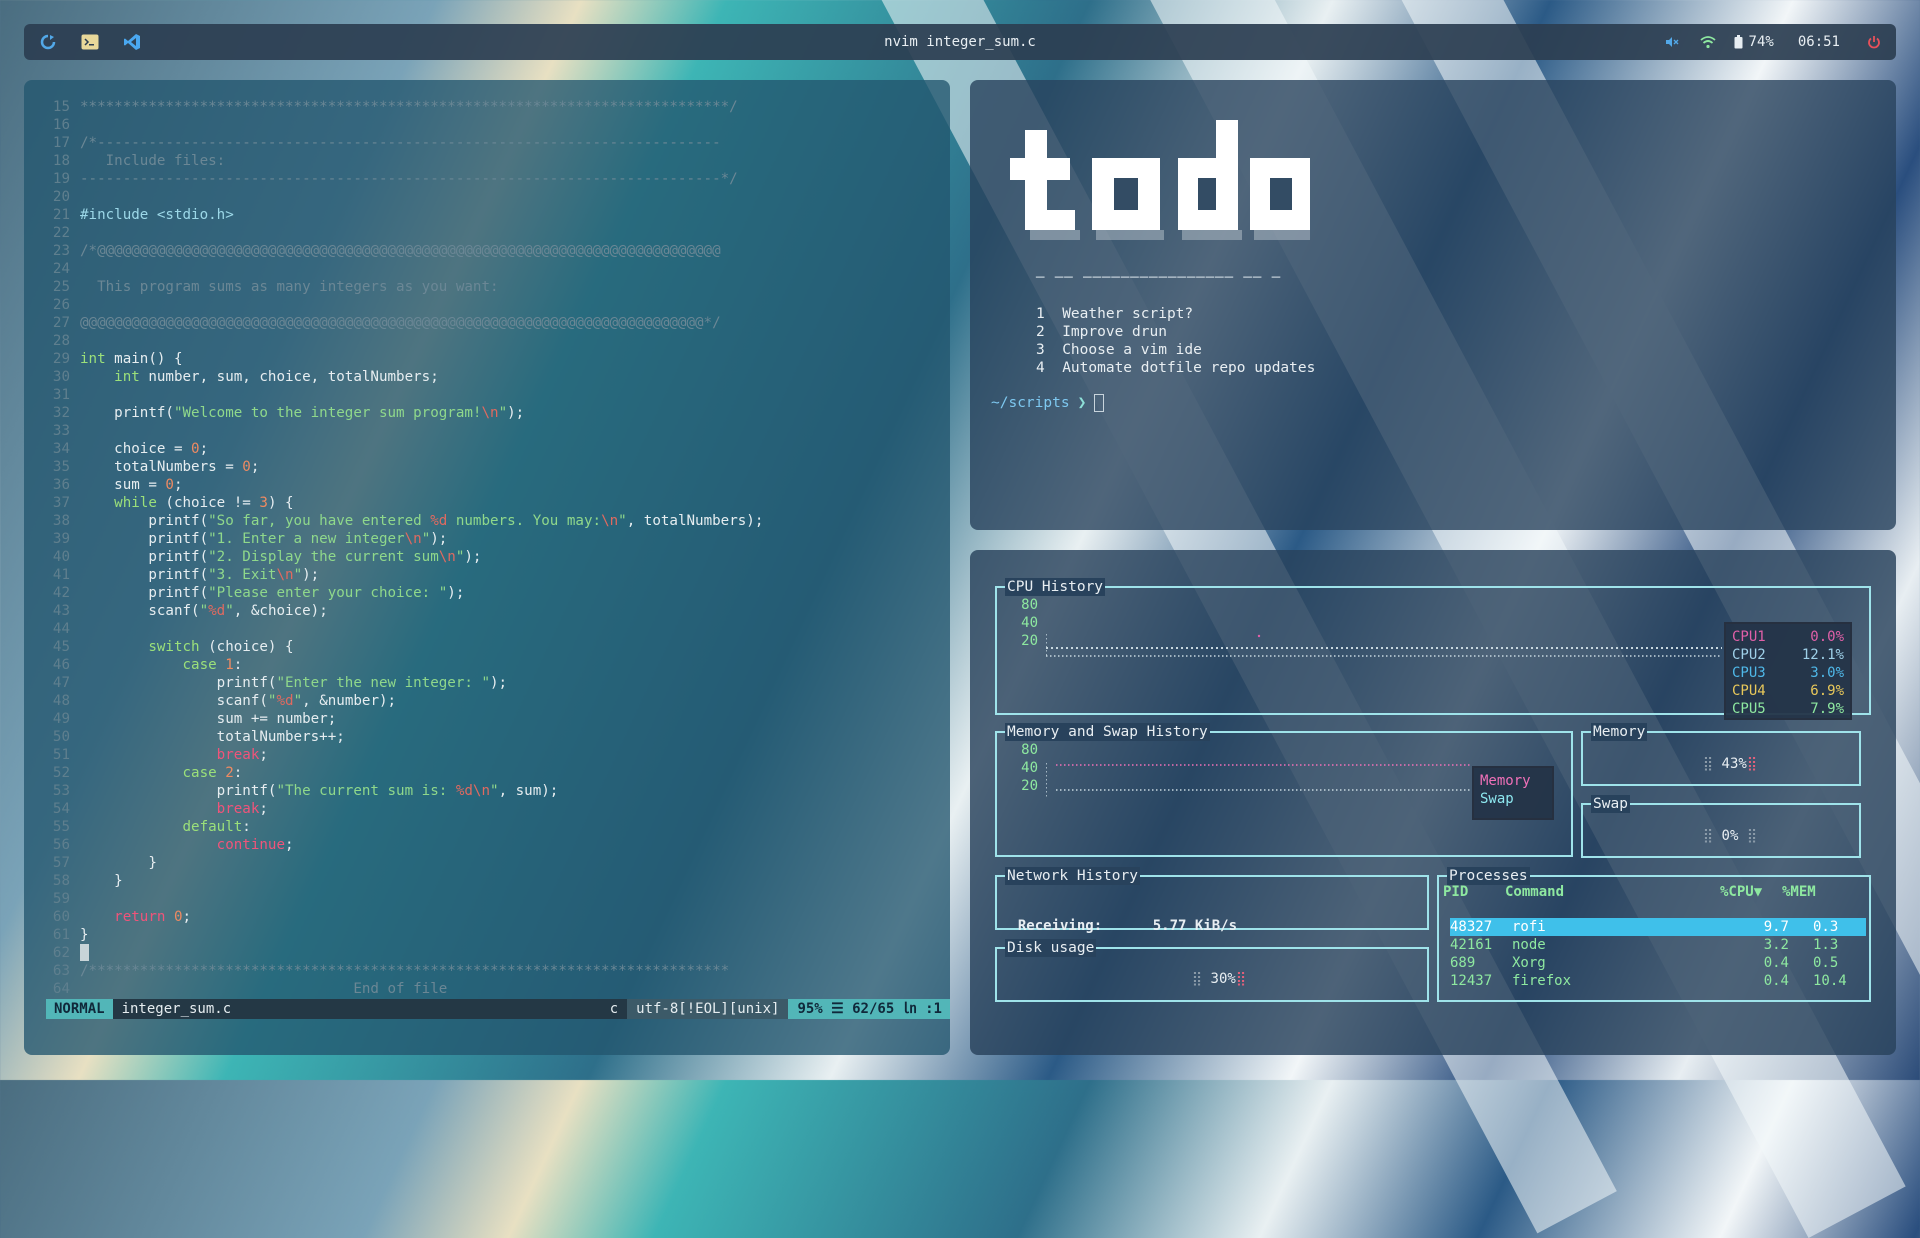  I want to click on shell-prompt: ~/scripts ❯, so click(1048, 403).